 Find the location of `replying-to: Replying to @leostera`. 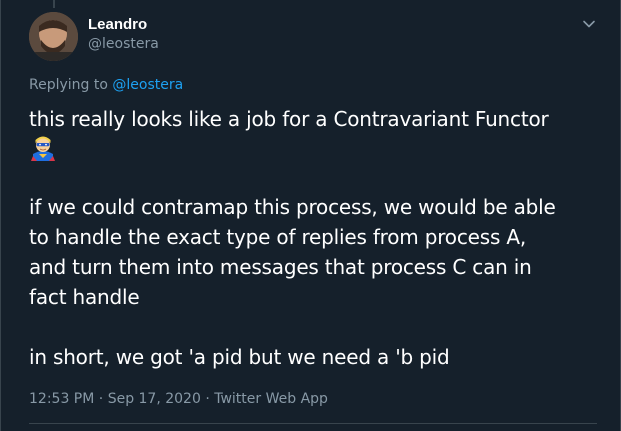

replying-to: Replying to @leostera is located at coordinates (106, 85).